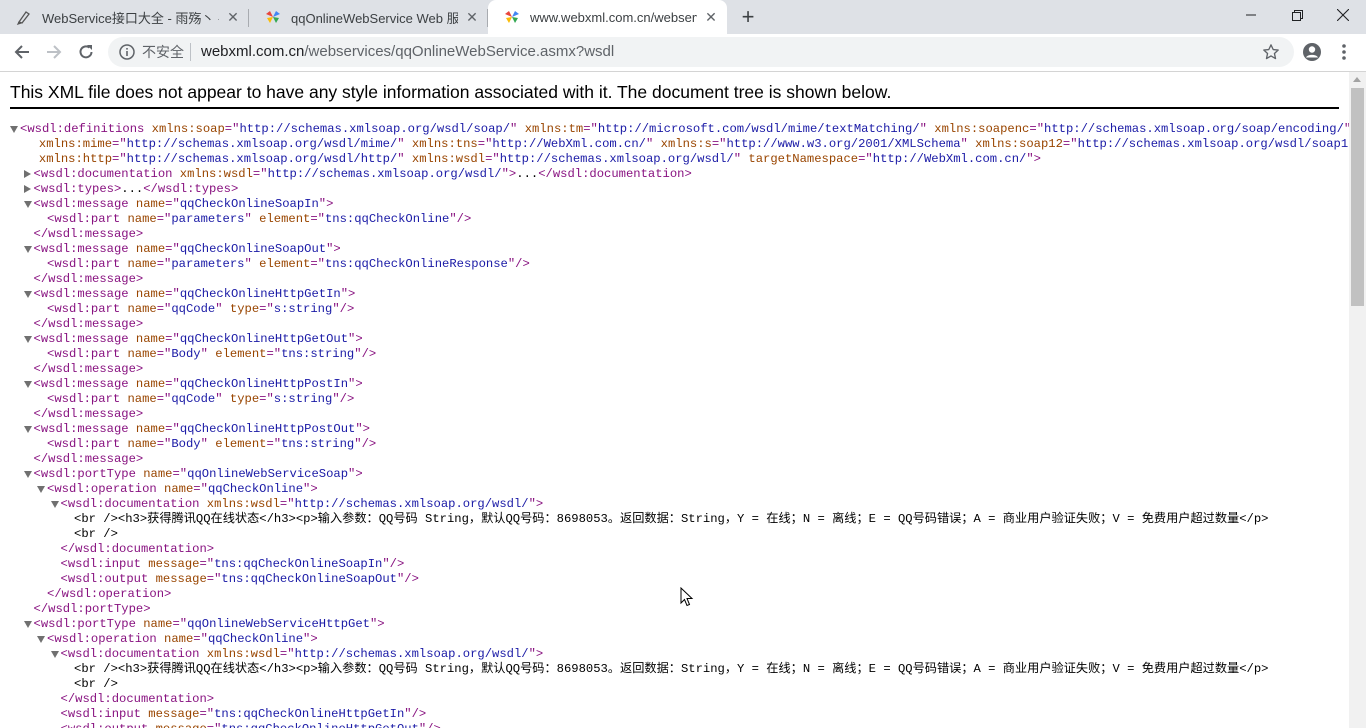 This screenshot has height=728, width=1366. I want to click on xml-token-attr: xmlns:tns, so click(444, 144).